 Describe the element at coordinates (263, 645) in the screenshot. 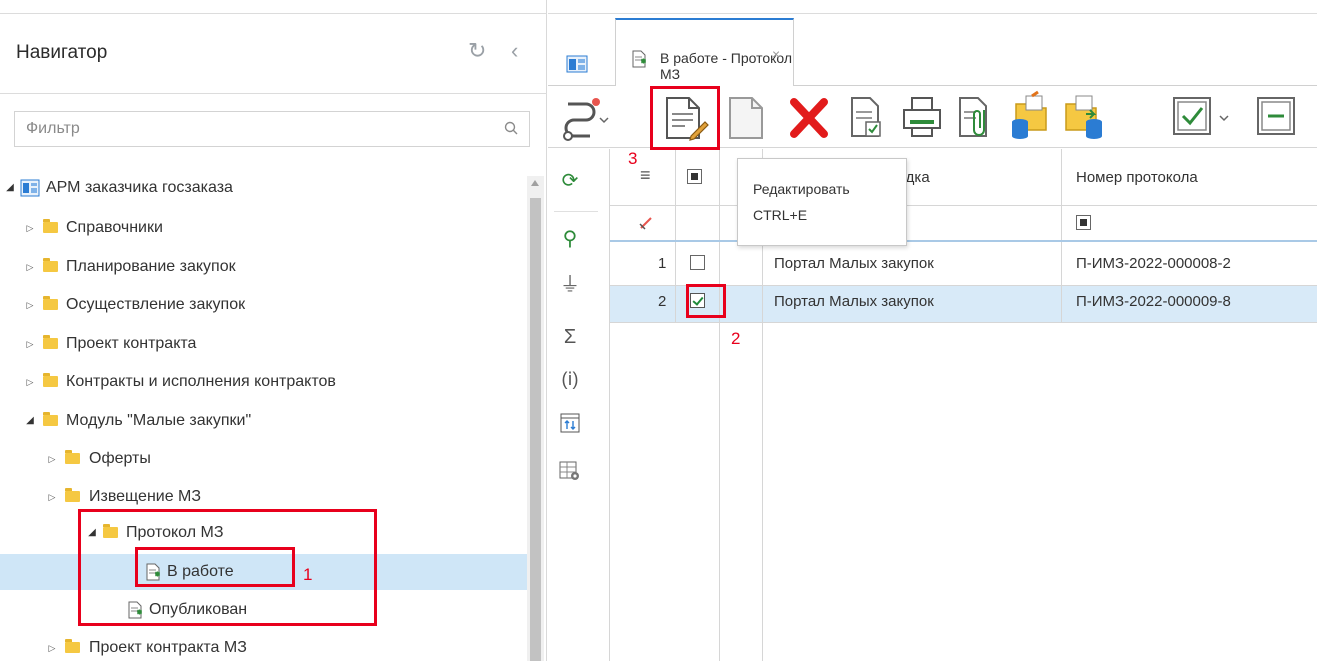

I see `tree-item-contract-project-mz: ▷ Проект контракта МЗ` at that location.